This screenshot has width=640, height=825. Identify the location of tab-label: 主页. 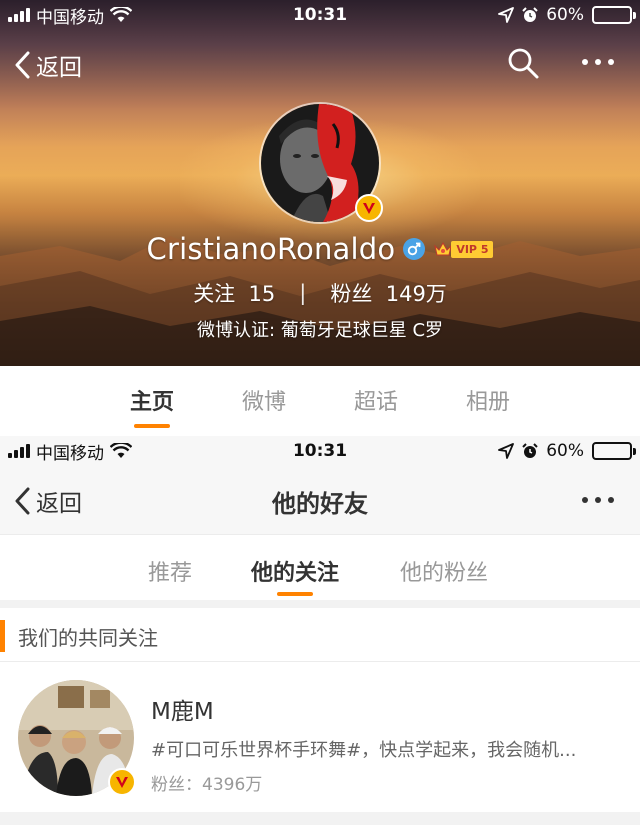
(151, 402).